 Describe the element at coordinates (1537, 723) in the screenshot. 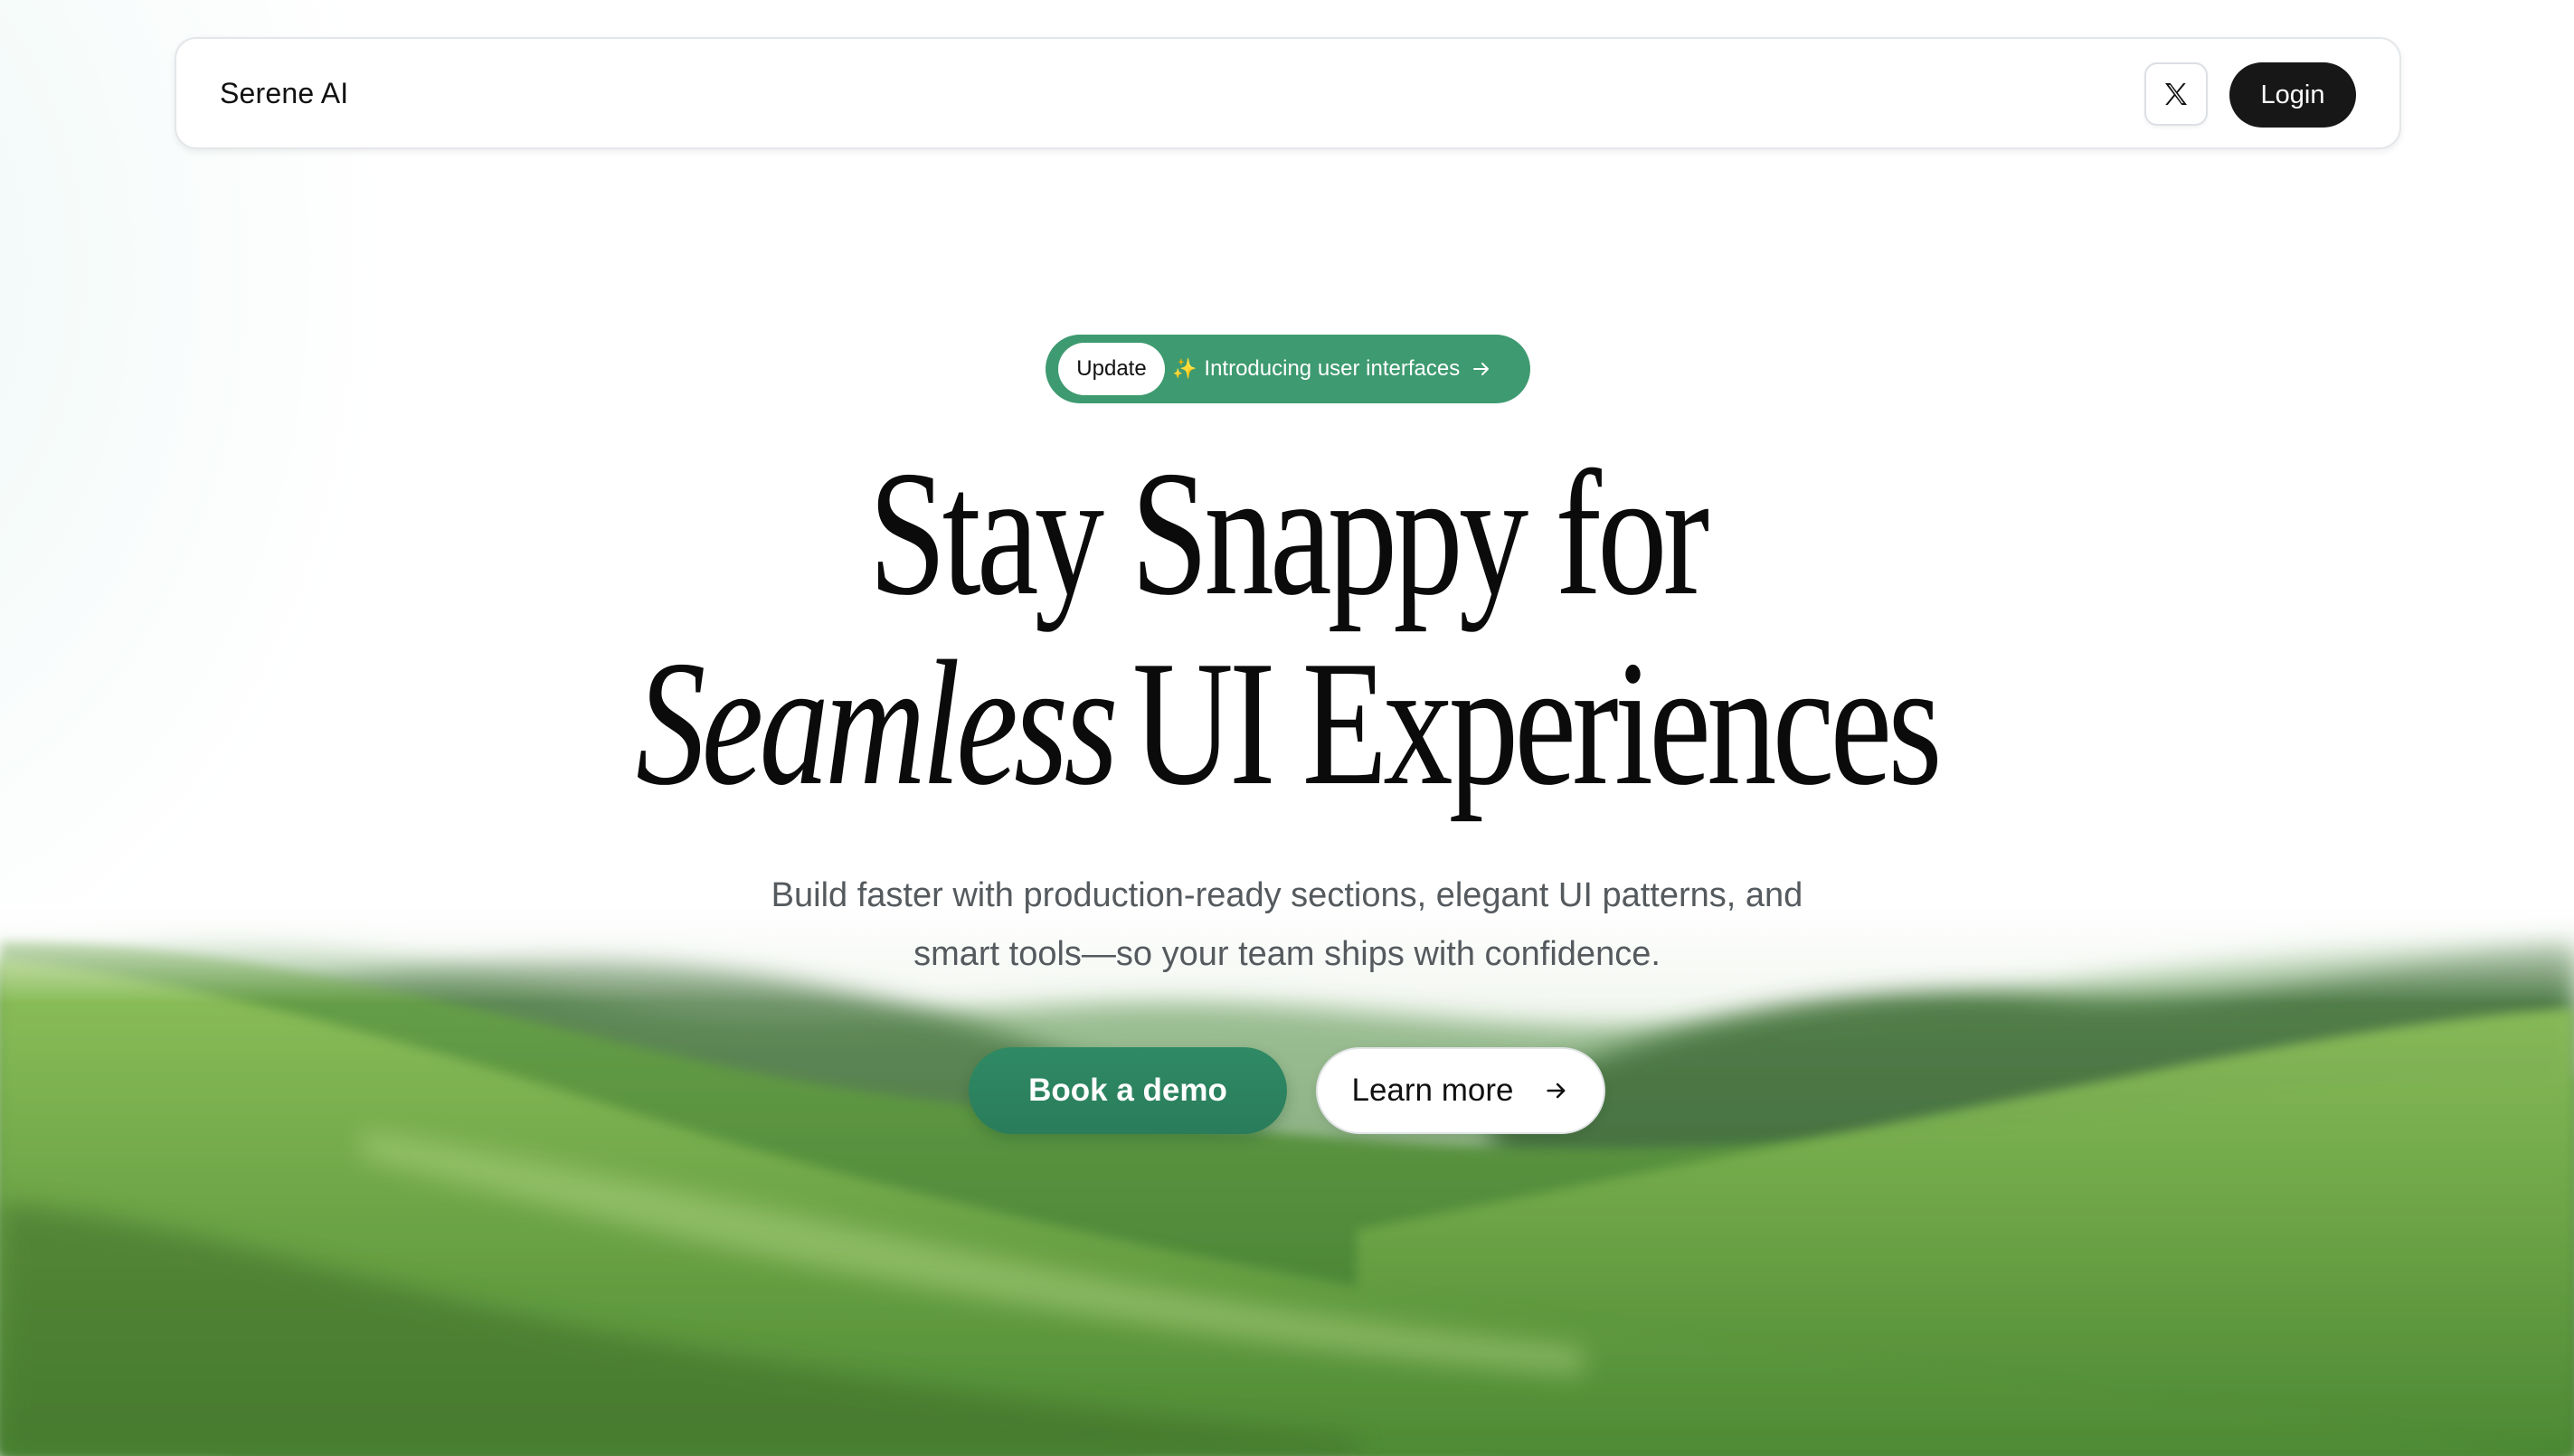

I see `hero-title-rest: UI Experiences` at that location.